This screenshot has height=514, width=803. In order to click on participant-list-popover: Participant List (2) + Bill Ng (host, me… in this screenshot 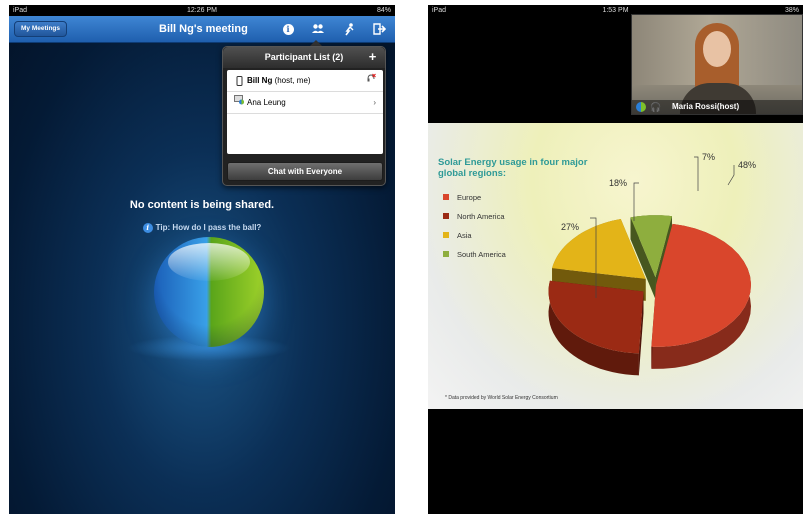, I will do `click(304, 116)`.